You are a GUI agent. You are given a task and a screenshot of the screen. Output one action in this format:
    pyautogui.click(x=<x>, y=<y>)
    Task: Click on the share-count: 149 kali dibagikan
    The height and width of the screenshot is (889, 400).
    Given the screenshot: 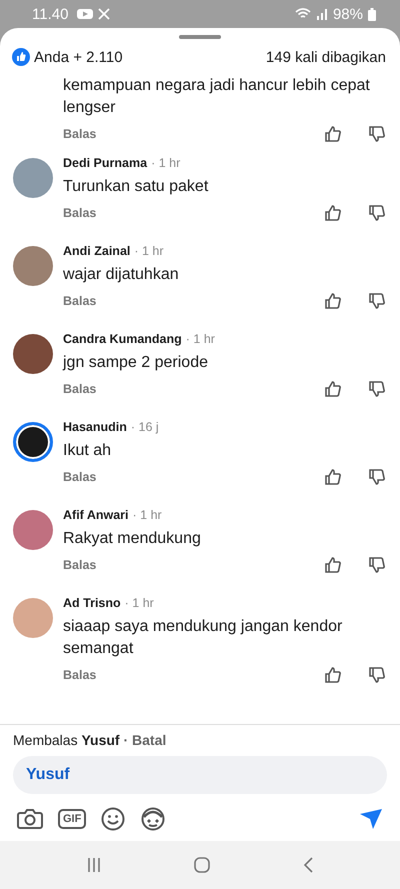 What is the action you would take?
    pyautogui.click(x=326, y=57)
    